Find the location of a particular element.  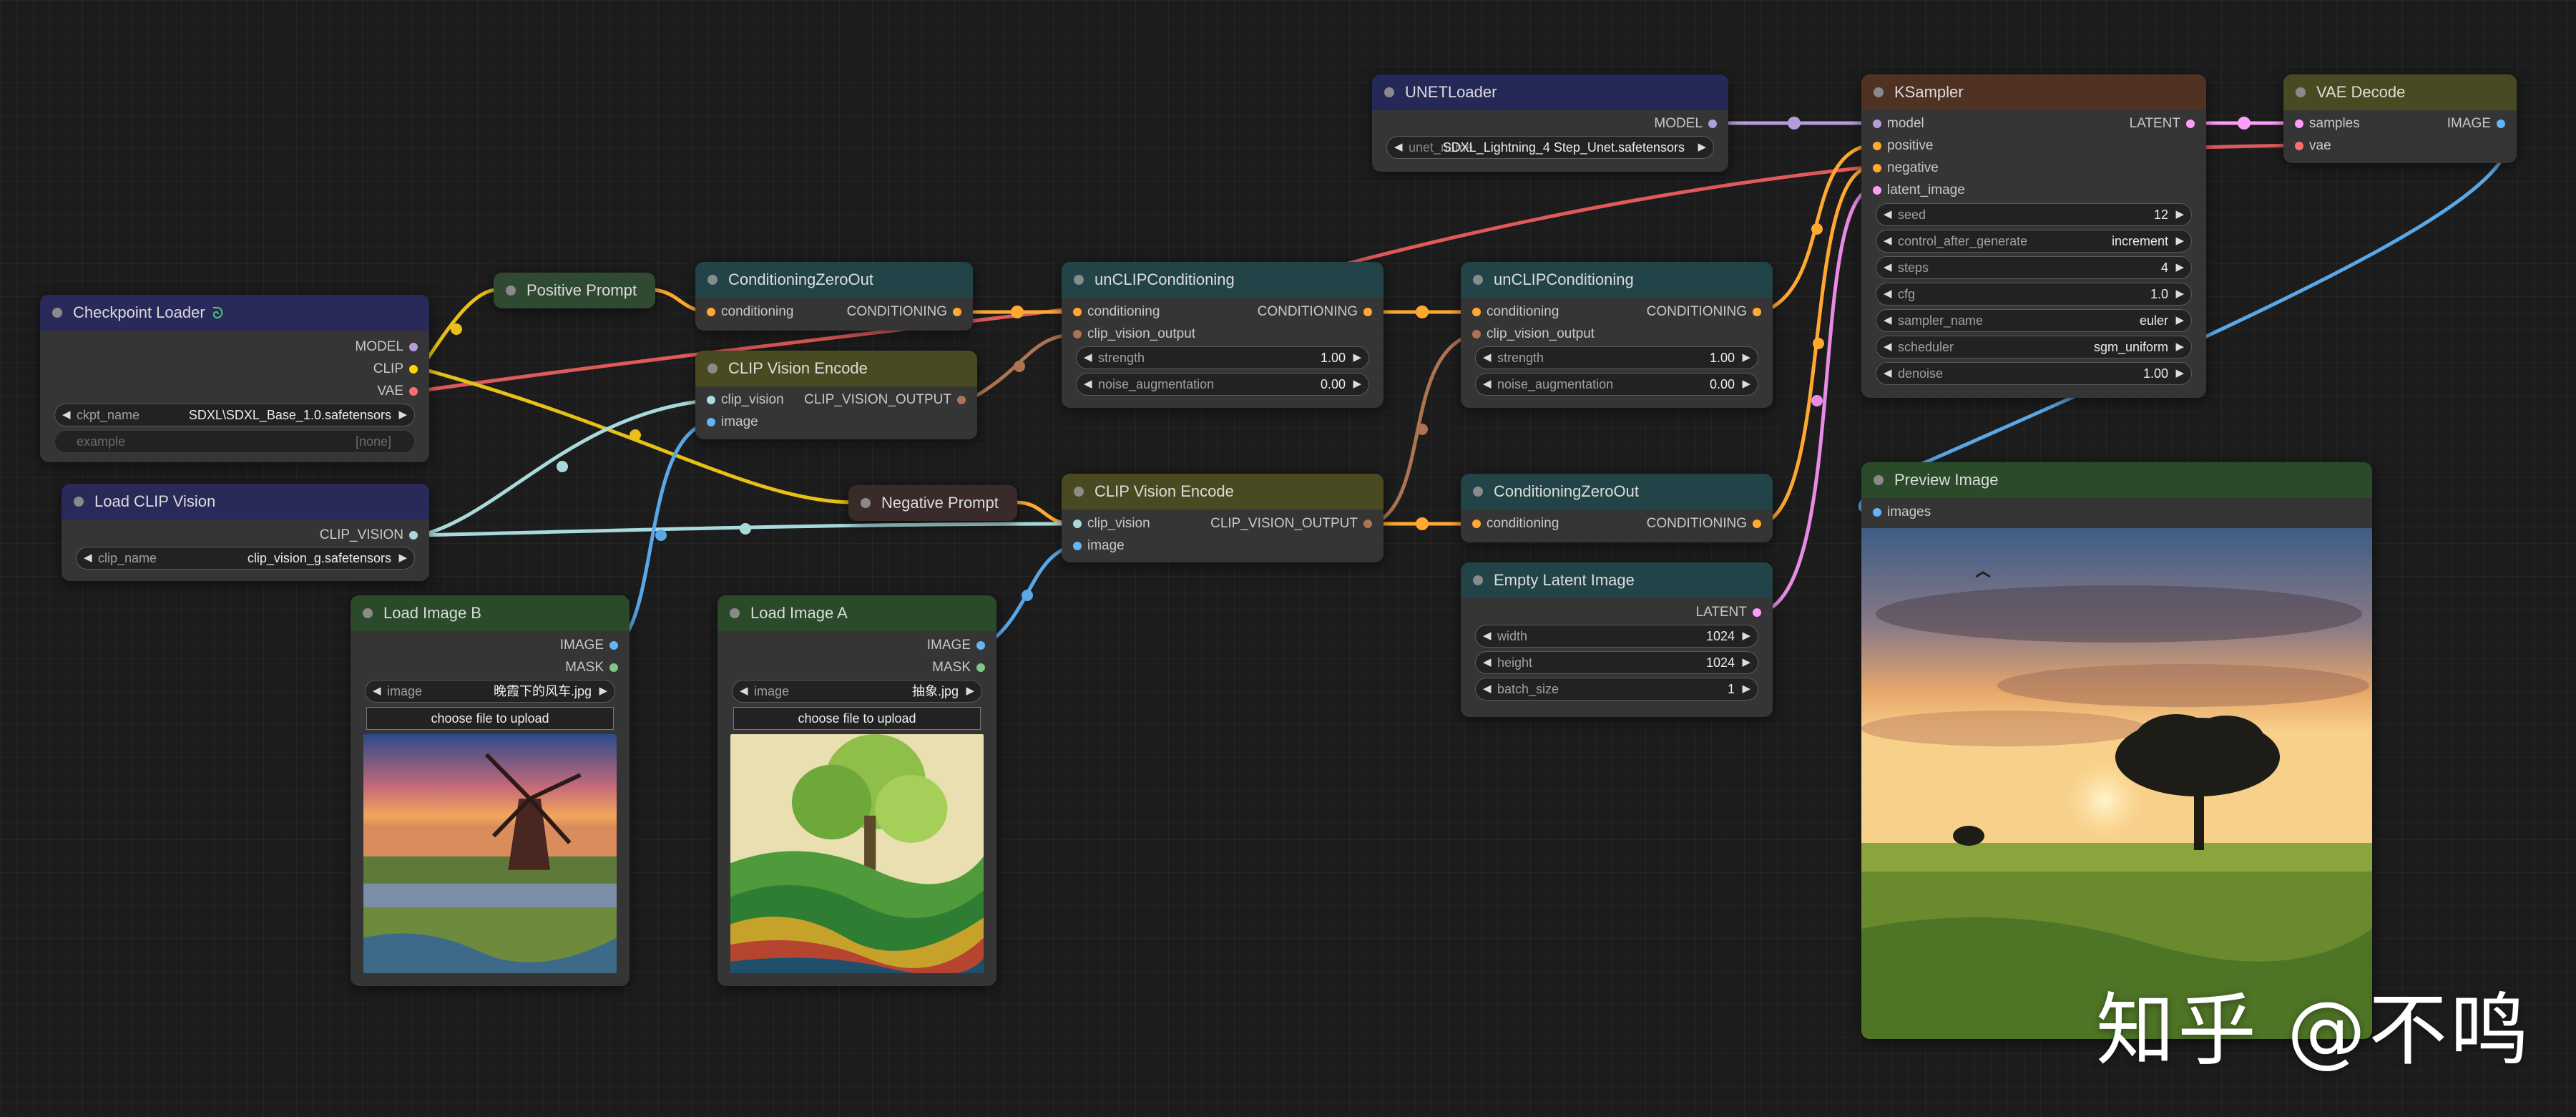

scheduler-widget: ◀ scheduler sgm_uniform ▶ is located at coordinates (2034, 347).